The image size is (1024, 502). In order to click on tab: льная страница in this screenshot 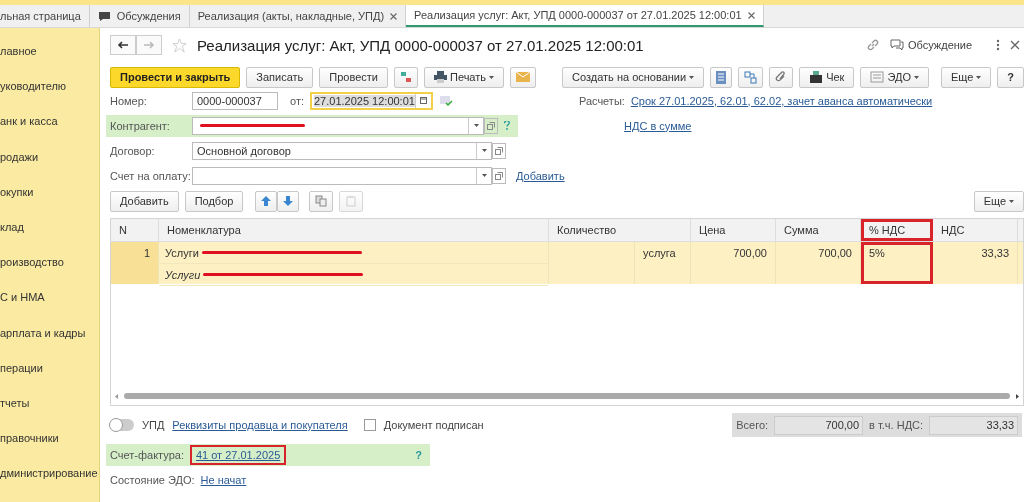, I will do `click(45, 16)`.